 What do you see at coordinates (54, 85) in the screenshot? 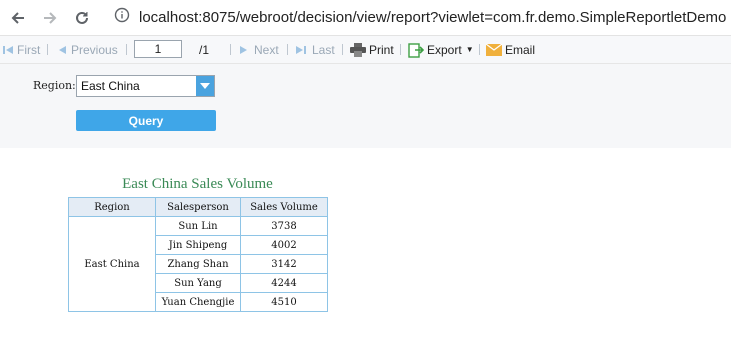
I see `region-label: Region:` at bounding box center [54, 85].